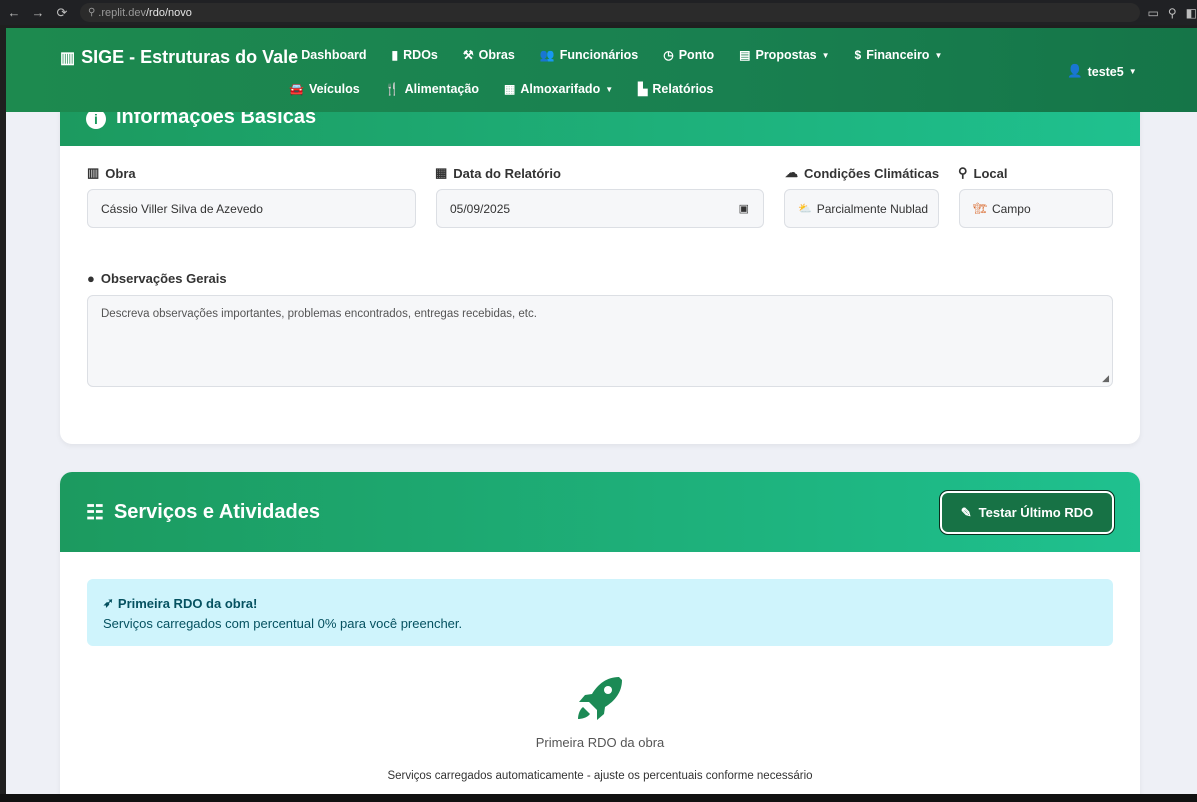 The image size is (1197, 802). I want to click on calendar-icon: ▦, so click(441, 172).